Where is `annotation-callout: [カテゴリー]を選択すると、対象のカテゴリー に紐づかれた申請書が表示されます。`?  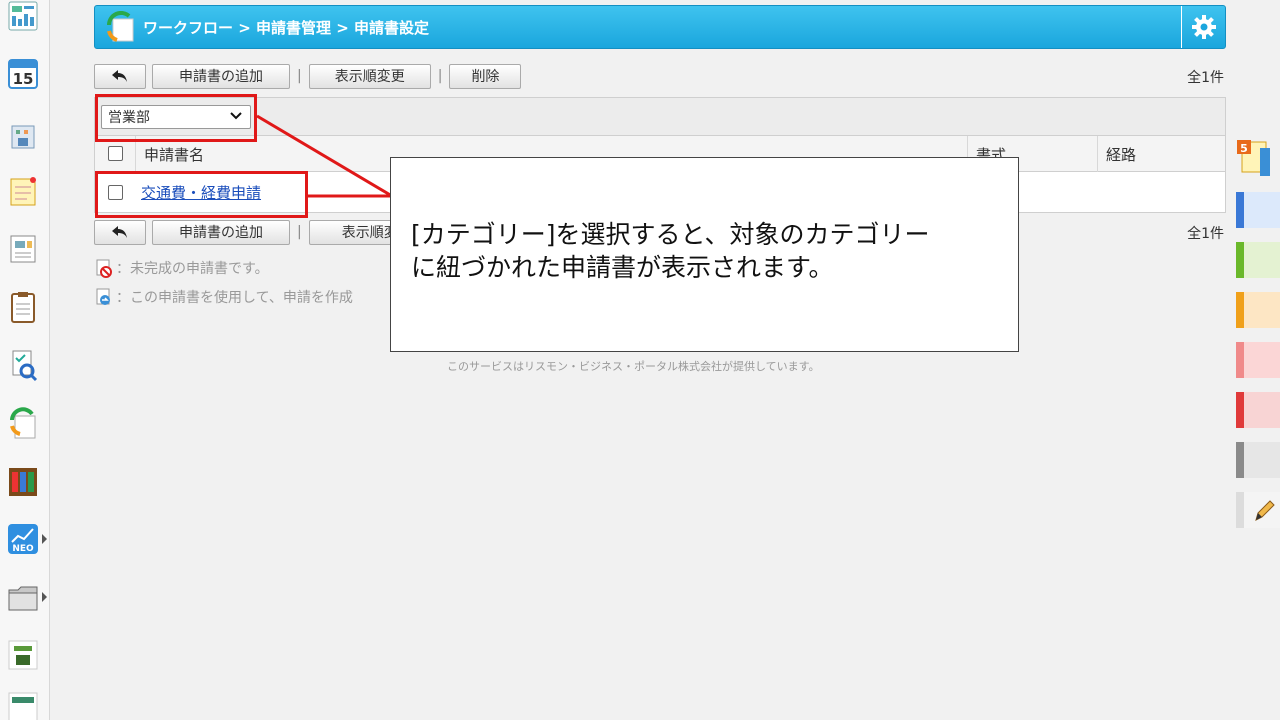 annotation-callout: [カテゴリー]を選択すると、対象のカテゴリー に紐づかれた申請書が表示されます。 is located at coordinates (704, 254).